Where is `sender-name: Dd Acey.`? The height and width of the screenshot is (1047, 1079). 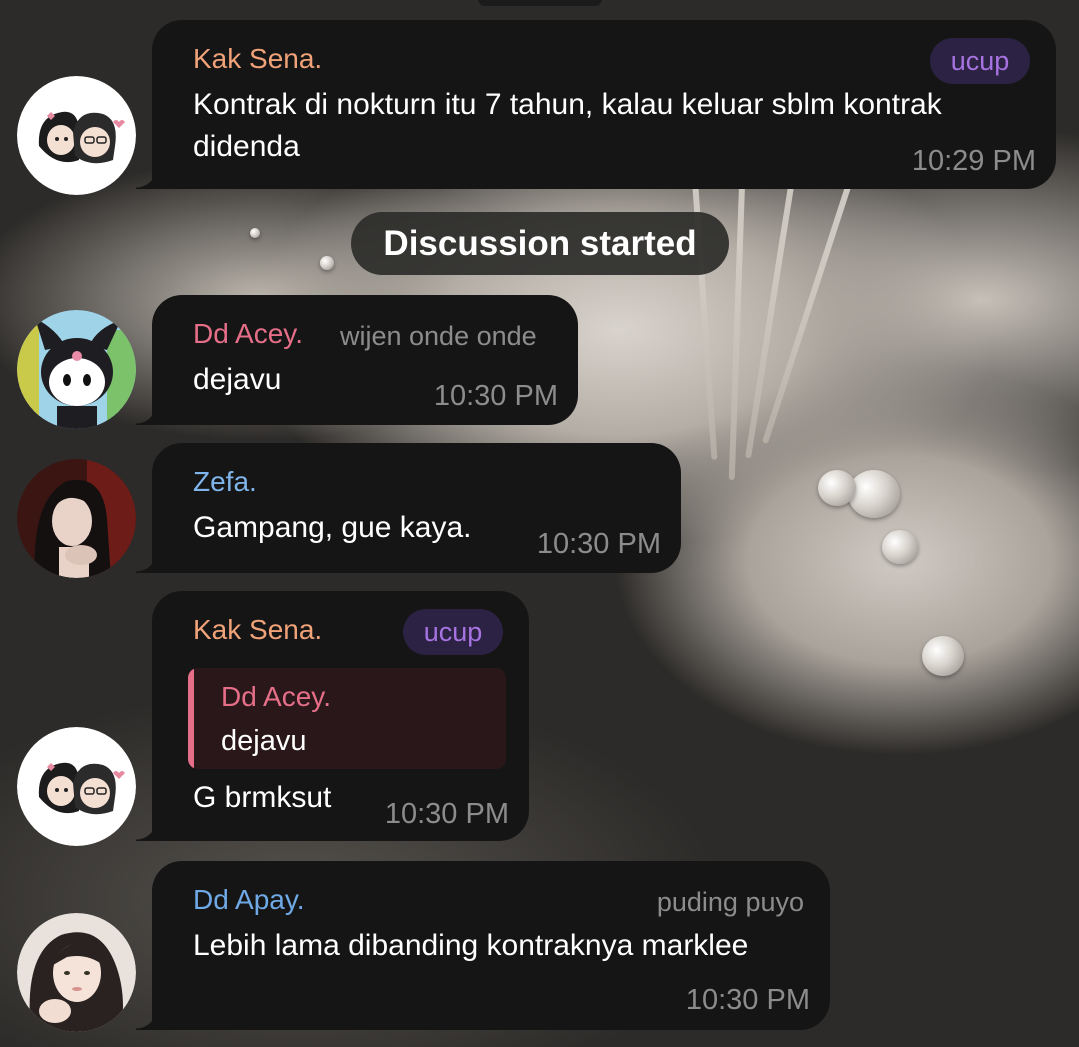 sender-name: Dd Acey. is located at coordinates (248, 334).